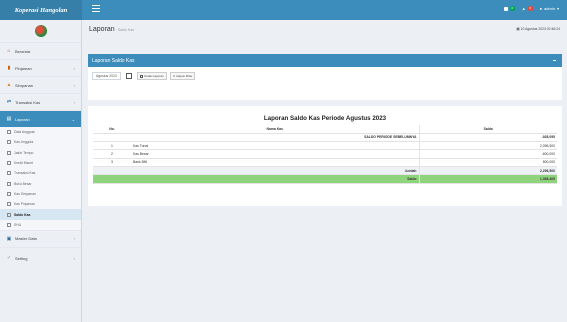 This screenshot has height=322, width=567. I want to click on avatar, so click(40, 31).